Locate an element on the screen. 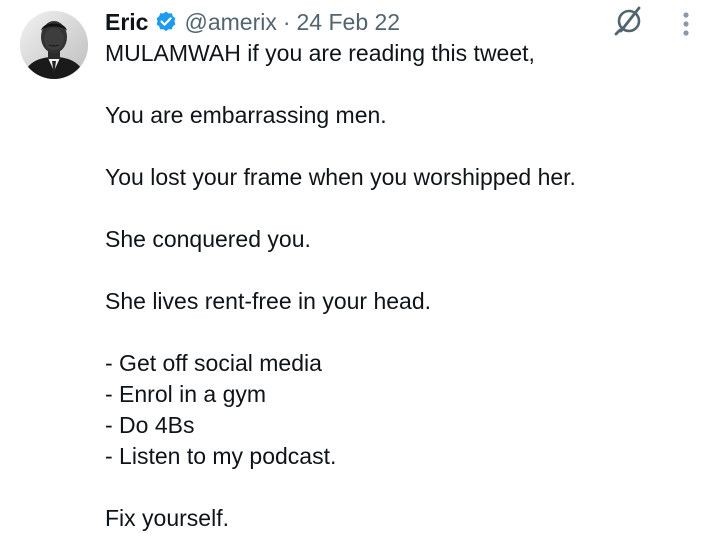 The height and width of the screenshot is (559, 720). verified-badge-icon is located at coordinates (166, 22).